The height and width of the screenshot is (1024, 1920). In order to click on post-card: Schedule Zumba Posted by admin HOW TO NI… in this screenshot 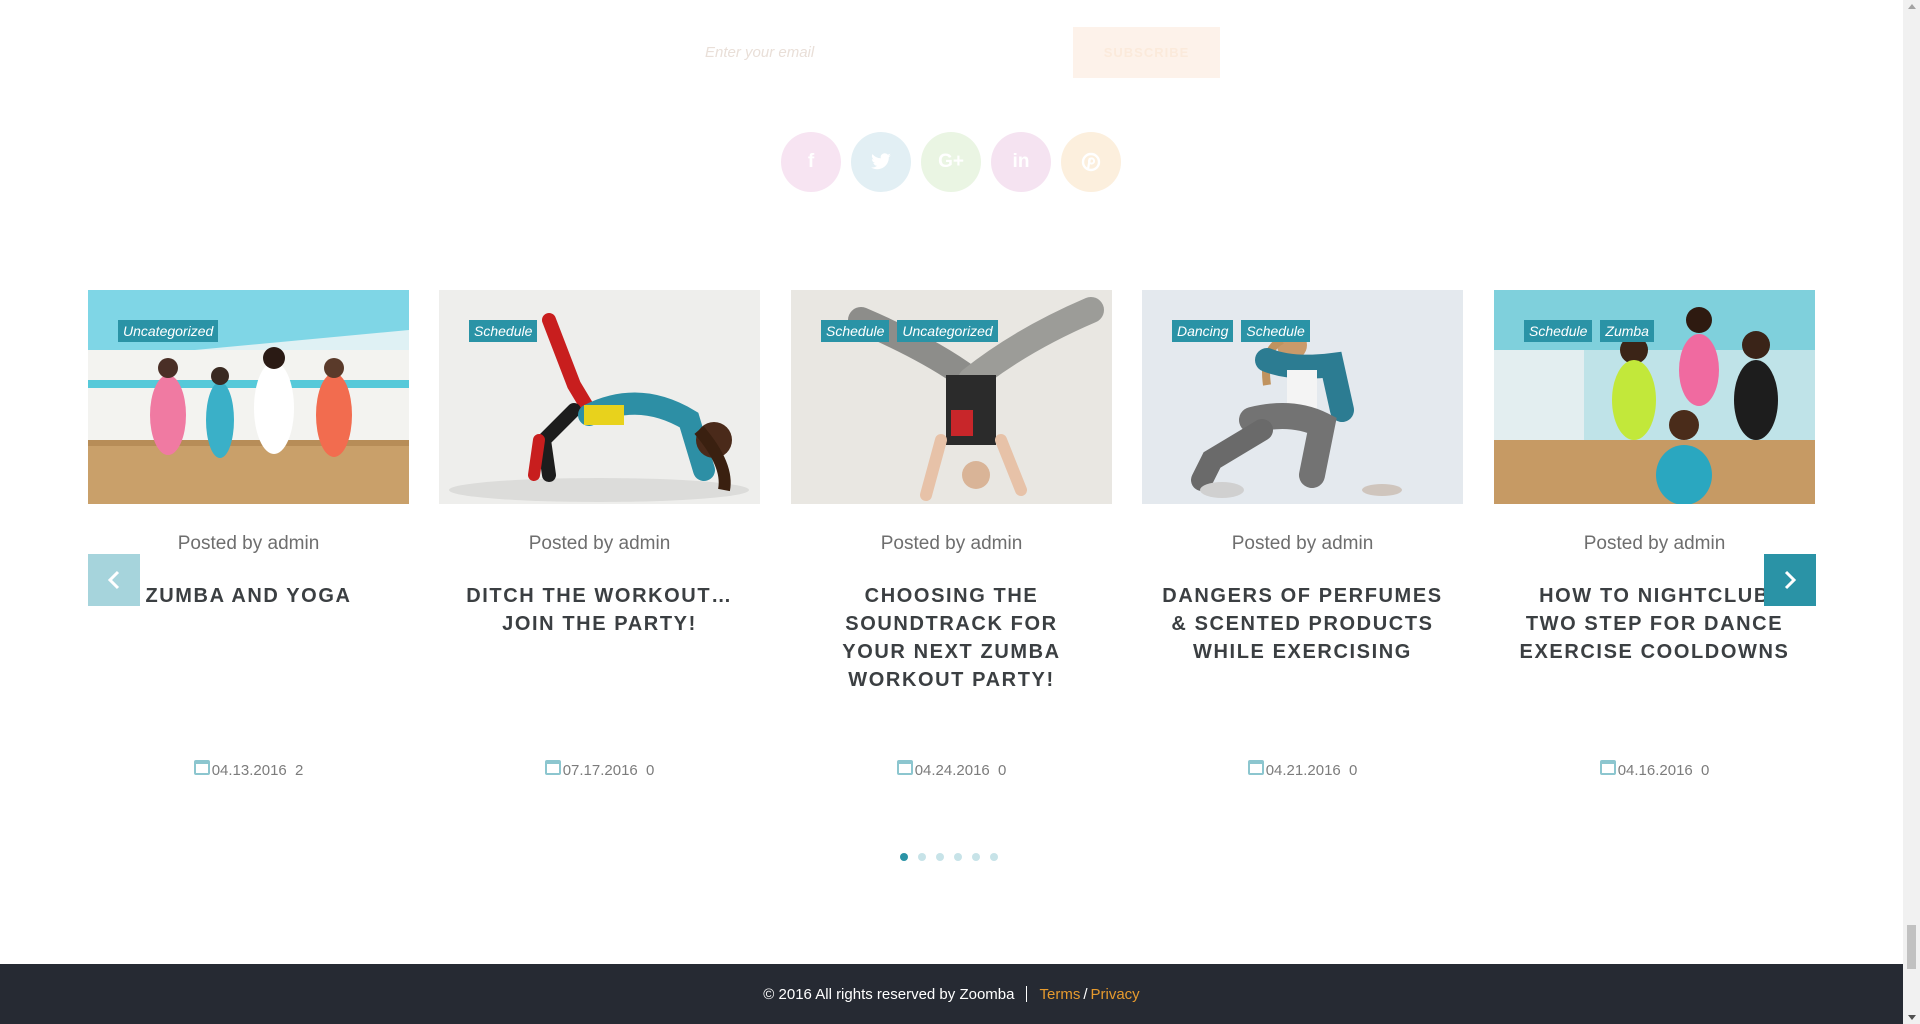, I will do `click(1654, 550)`.